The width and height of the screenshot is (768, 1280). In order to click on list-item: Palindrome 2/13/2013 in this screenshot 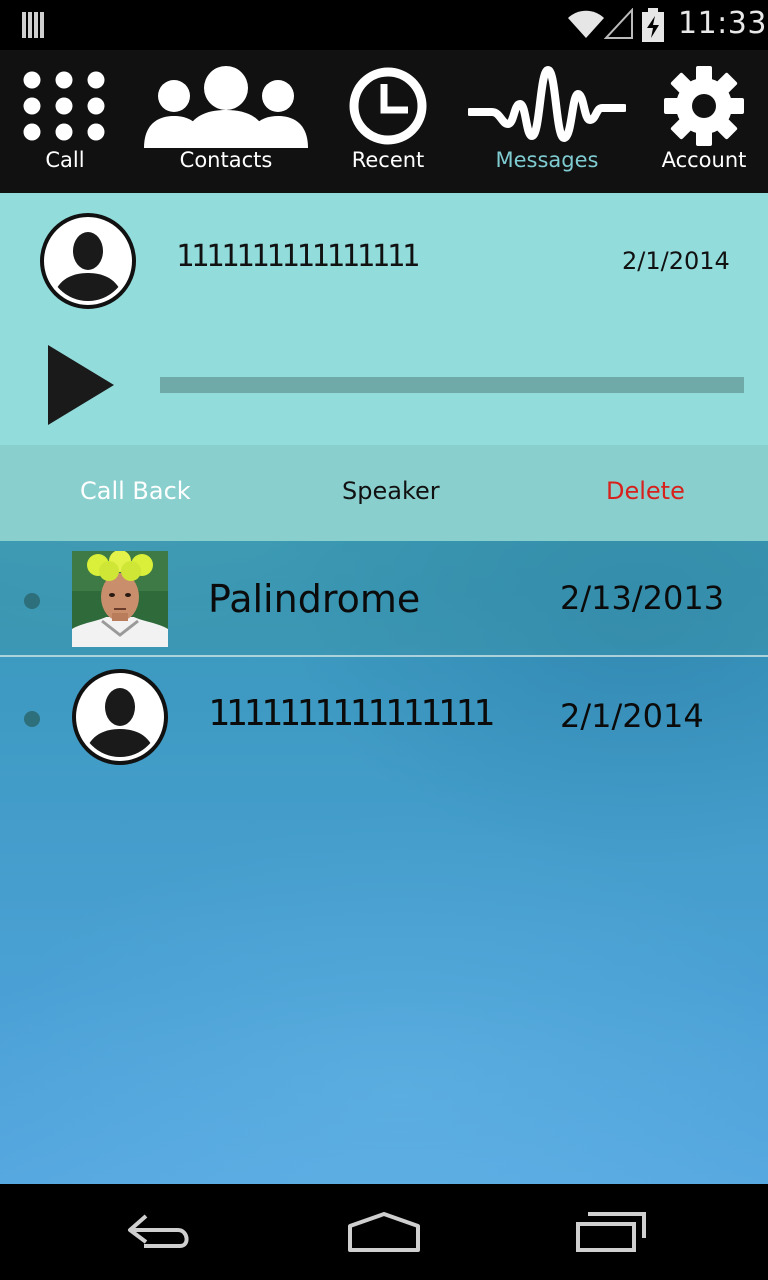, I will do `click(384, 599)`.